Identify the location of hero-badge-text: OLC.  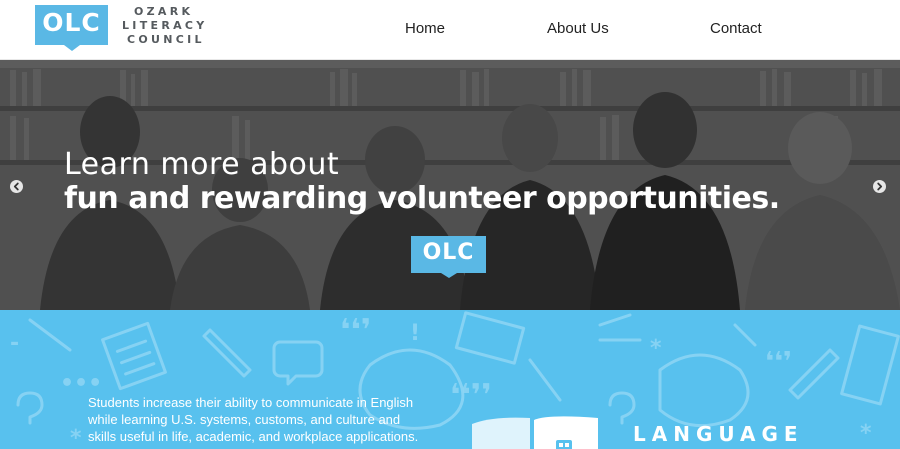
(448, 252).